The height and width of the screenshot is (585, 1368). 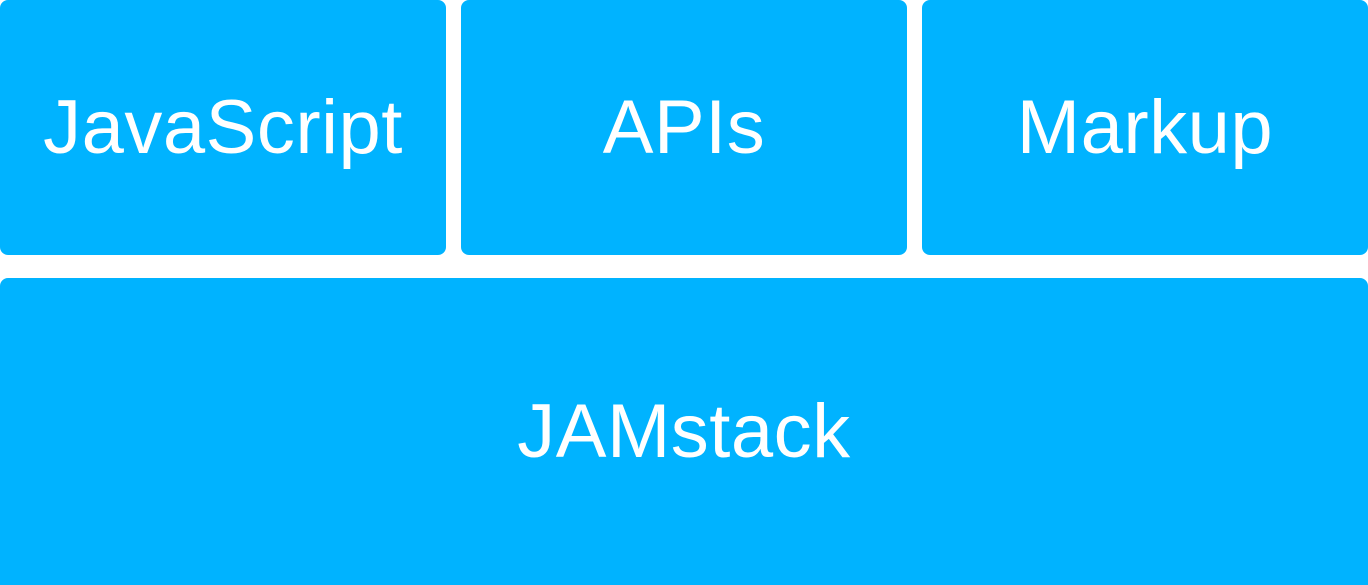 I want to click on javascript-block: JavaScript, so click(x=223, y=127).